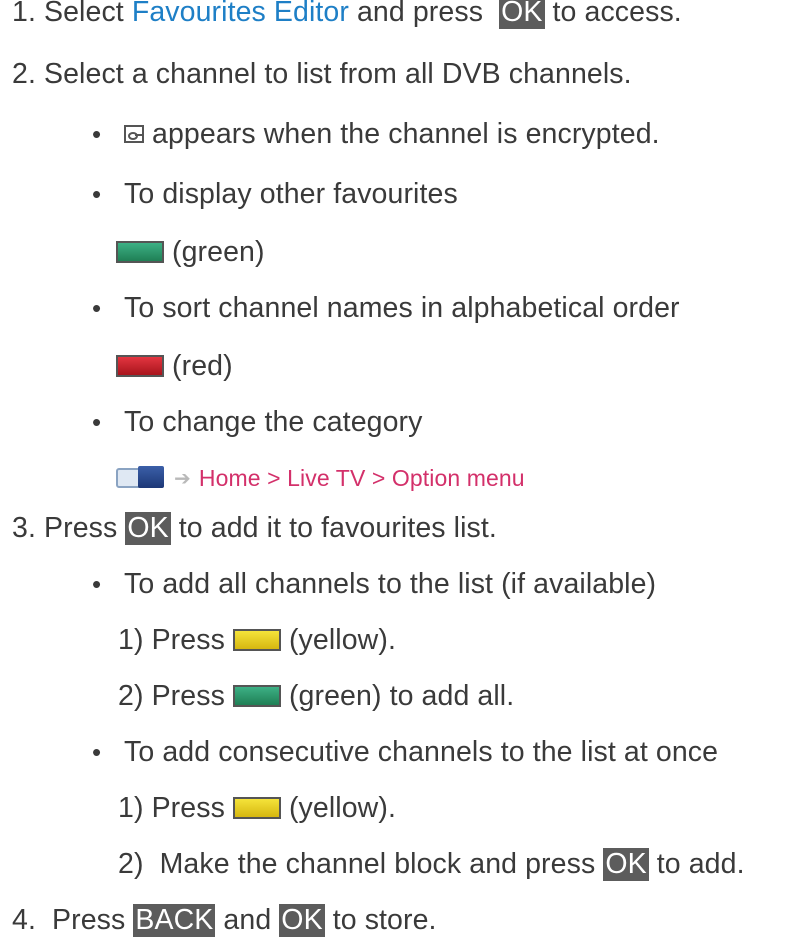 The image size is (795, 952). What do you see at coordinates (24, 919) in the screenshot?
I see `step-number: 4.` at bounding box center [24, 919].